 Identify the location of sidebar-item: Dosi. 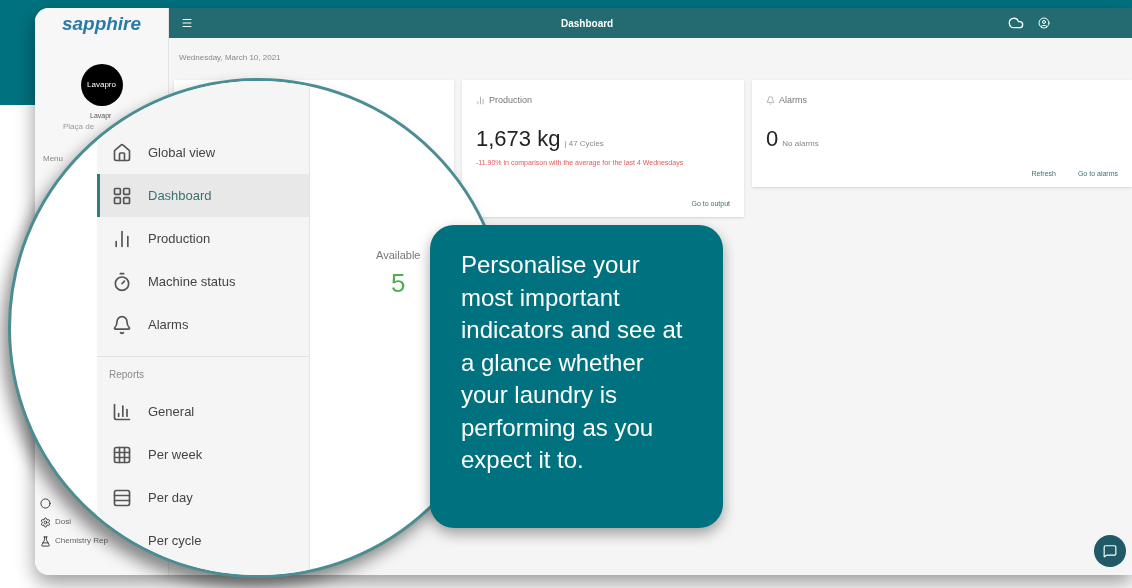
(55, 522).